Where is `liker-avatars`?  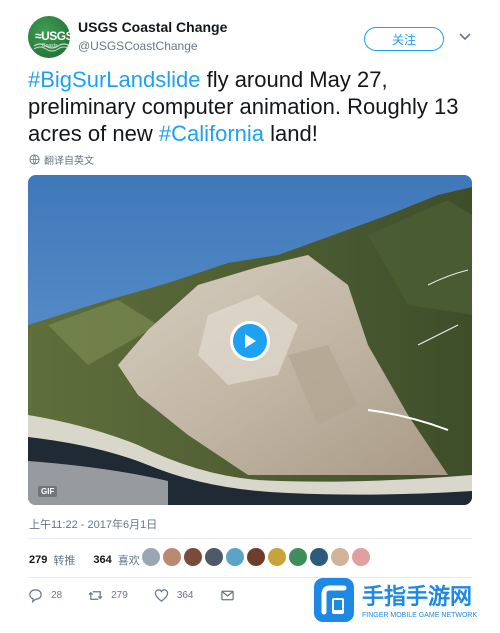
liker-avatars is located at coordinates (256, 557).